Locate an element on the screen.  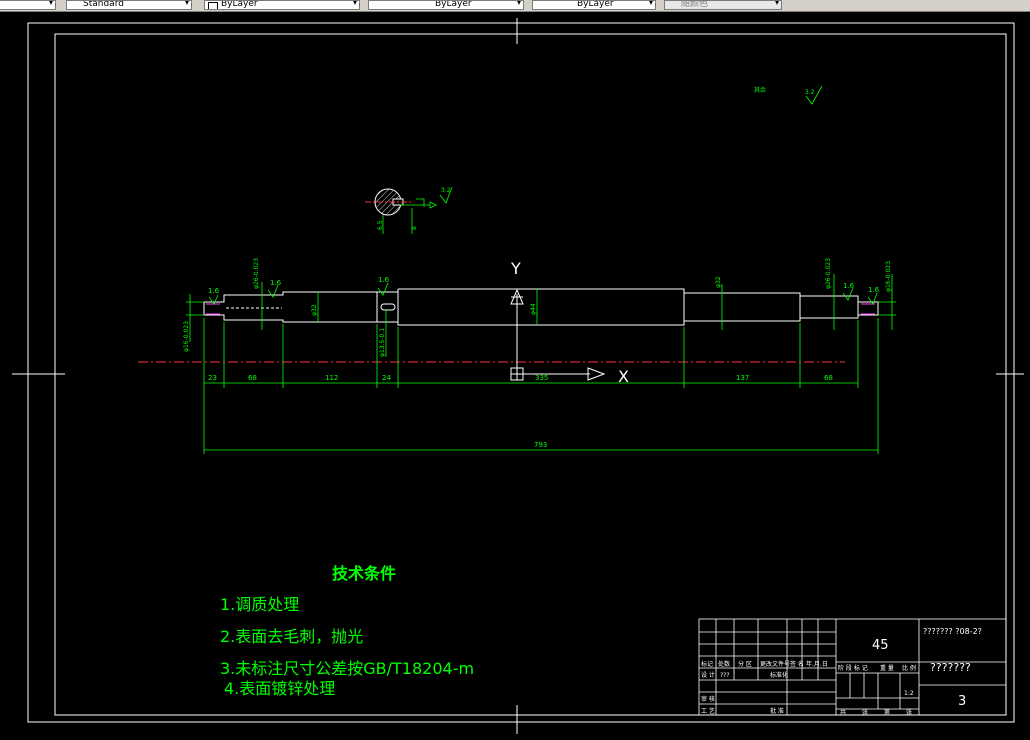
axis-y-label: Y is located at coordinates (515, 268).